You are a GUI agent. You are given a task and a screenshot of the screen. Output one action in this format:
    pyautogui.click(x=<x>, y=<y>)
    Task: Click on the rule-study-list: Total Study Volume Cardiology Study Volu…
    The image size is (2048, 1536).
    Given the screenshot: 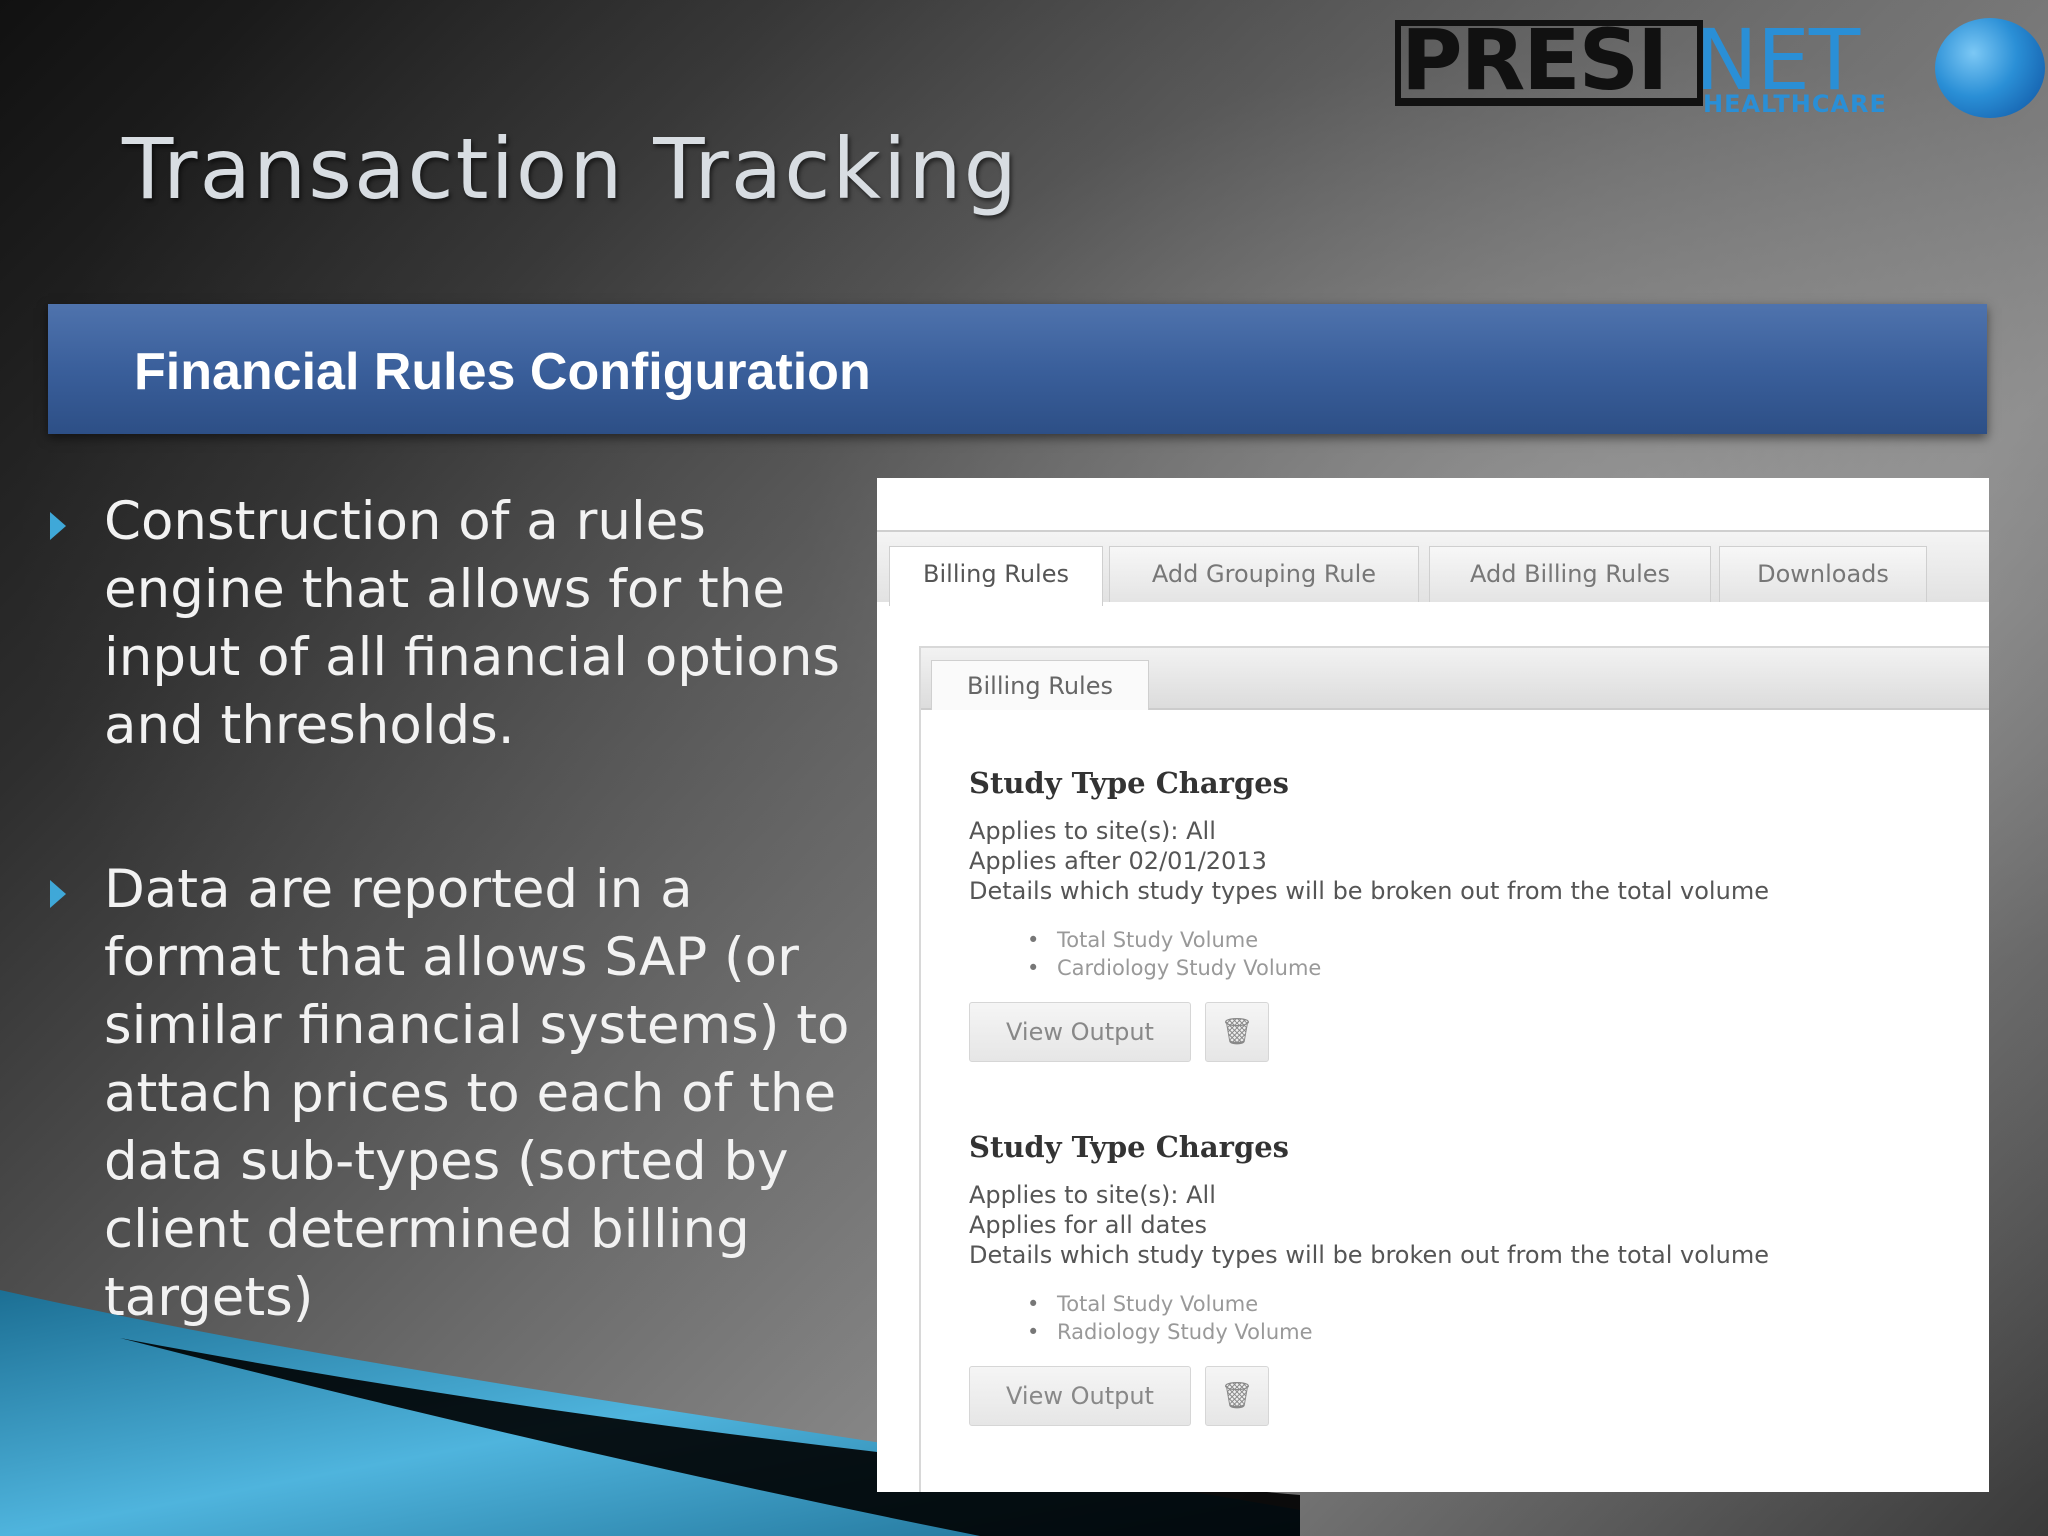 What is the action you would take?
    pyautogui.click(x=1459, y=954)
    